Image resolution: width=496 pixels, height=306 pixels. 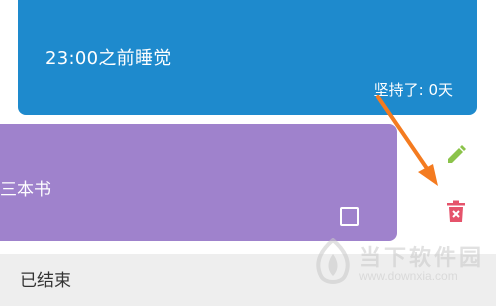 What do you see at coordinates (413, 90) in the screenshot?
I see `habit-streak: 坚持了: 0天` at bounding box center [413, 90].